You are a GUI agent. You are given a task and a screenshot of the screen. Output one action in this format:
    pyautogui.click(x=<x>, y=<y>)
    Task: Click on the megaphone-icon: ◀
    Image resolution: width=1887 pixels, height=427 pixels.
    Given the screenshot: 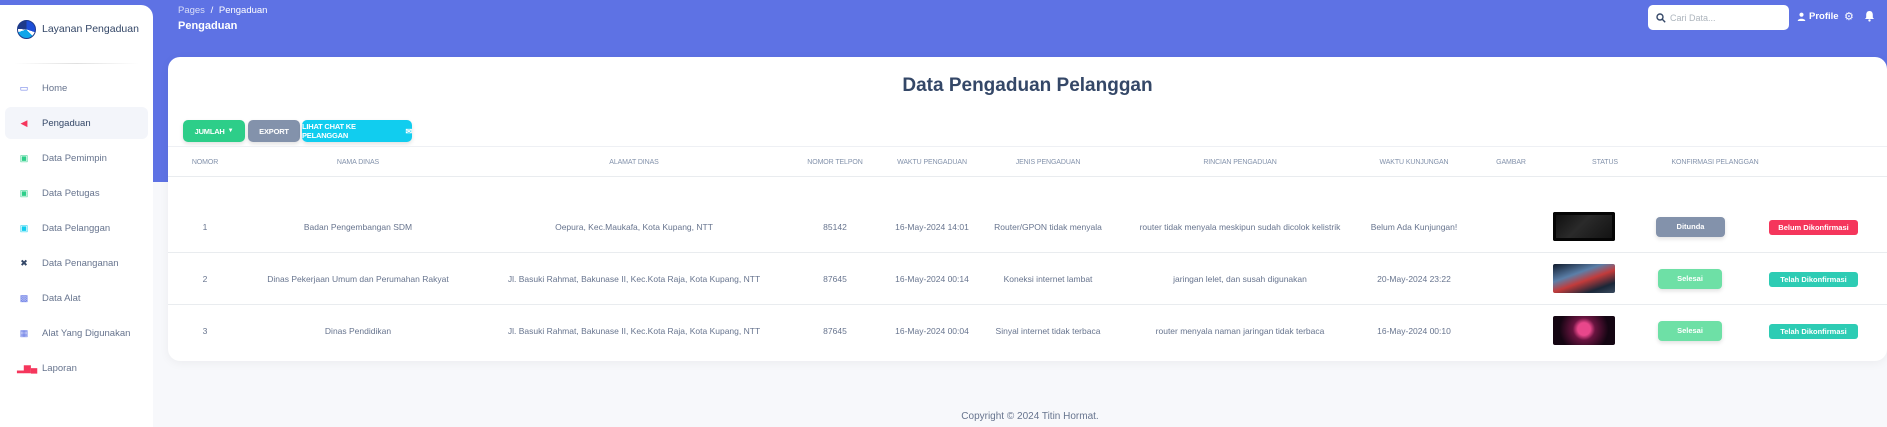 What is the action you would take?
    pyautogui.click(x=24, y=122)
    